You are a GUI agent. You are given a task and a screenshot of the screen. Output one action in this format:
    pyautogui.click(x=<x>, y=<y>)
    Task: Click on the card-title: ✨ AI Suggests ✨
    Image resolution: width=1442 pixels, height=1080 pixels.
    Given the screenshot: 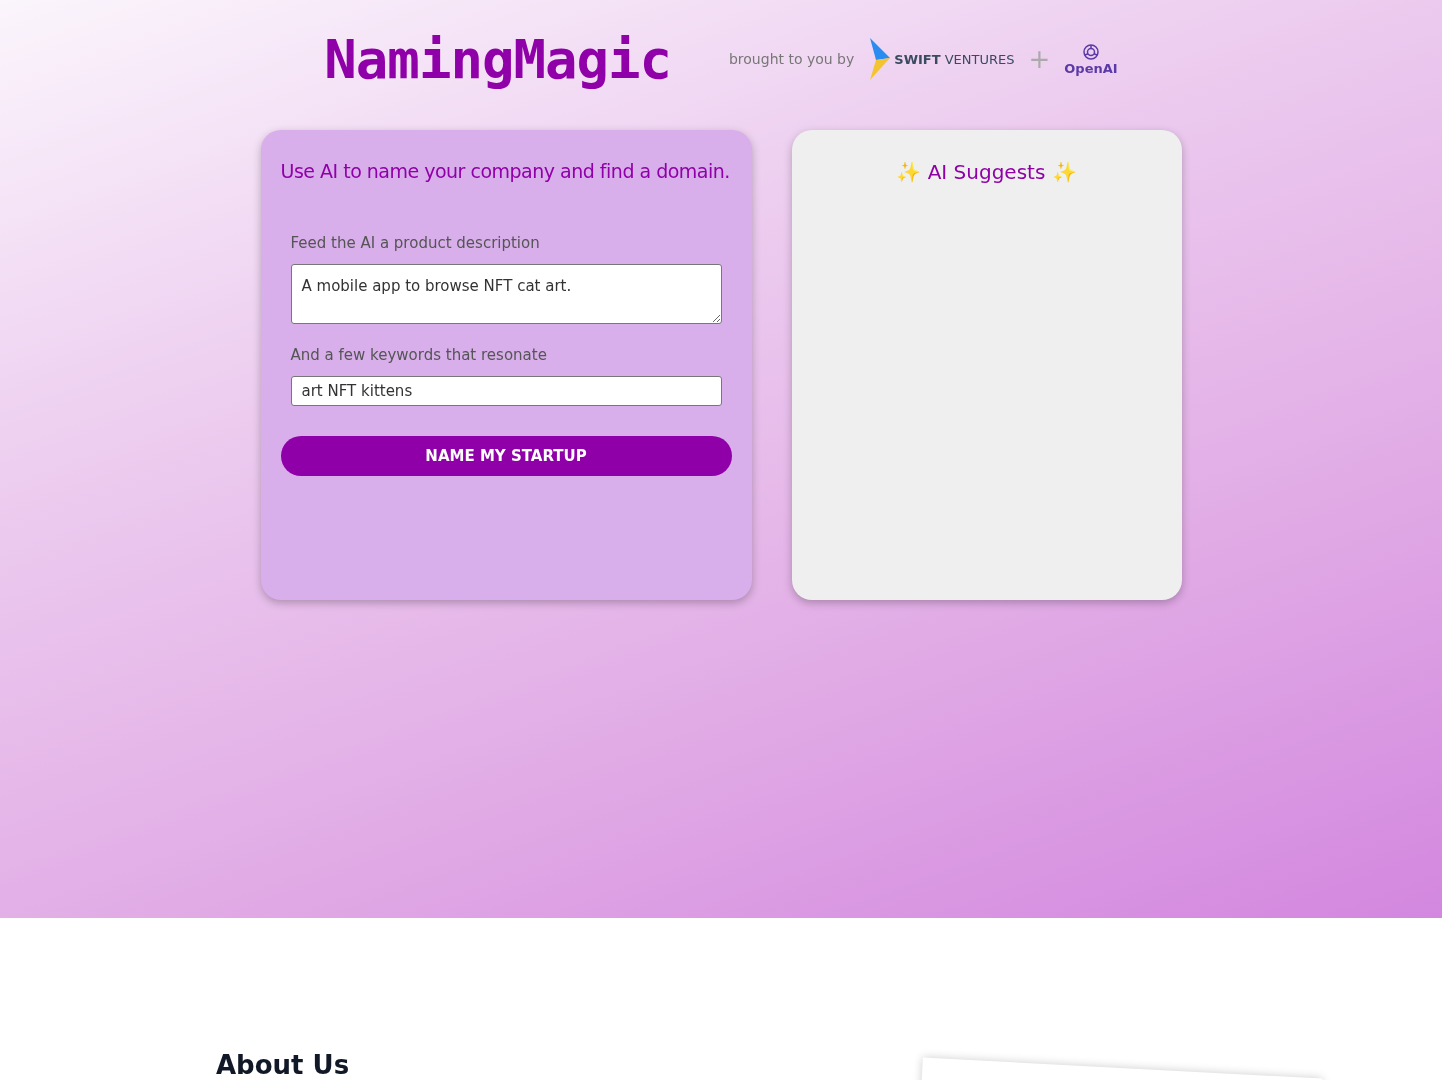 What is the action you would take?
    pyautogui.click(x=986, y=172)
    